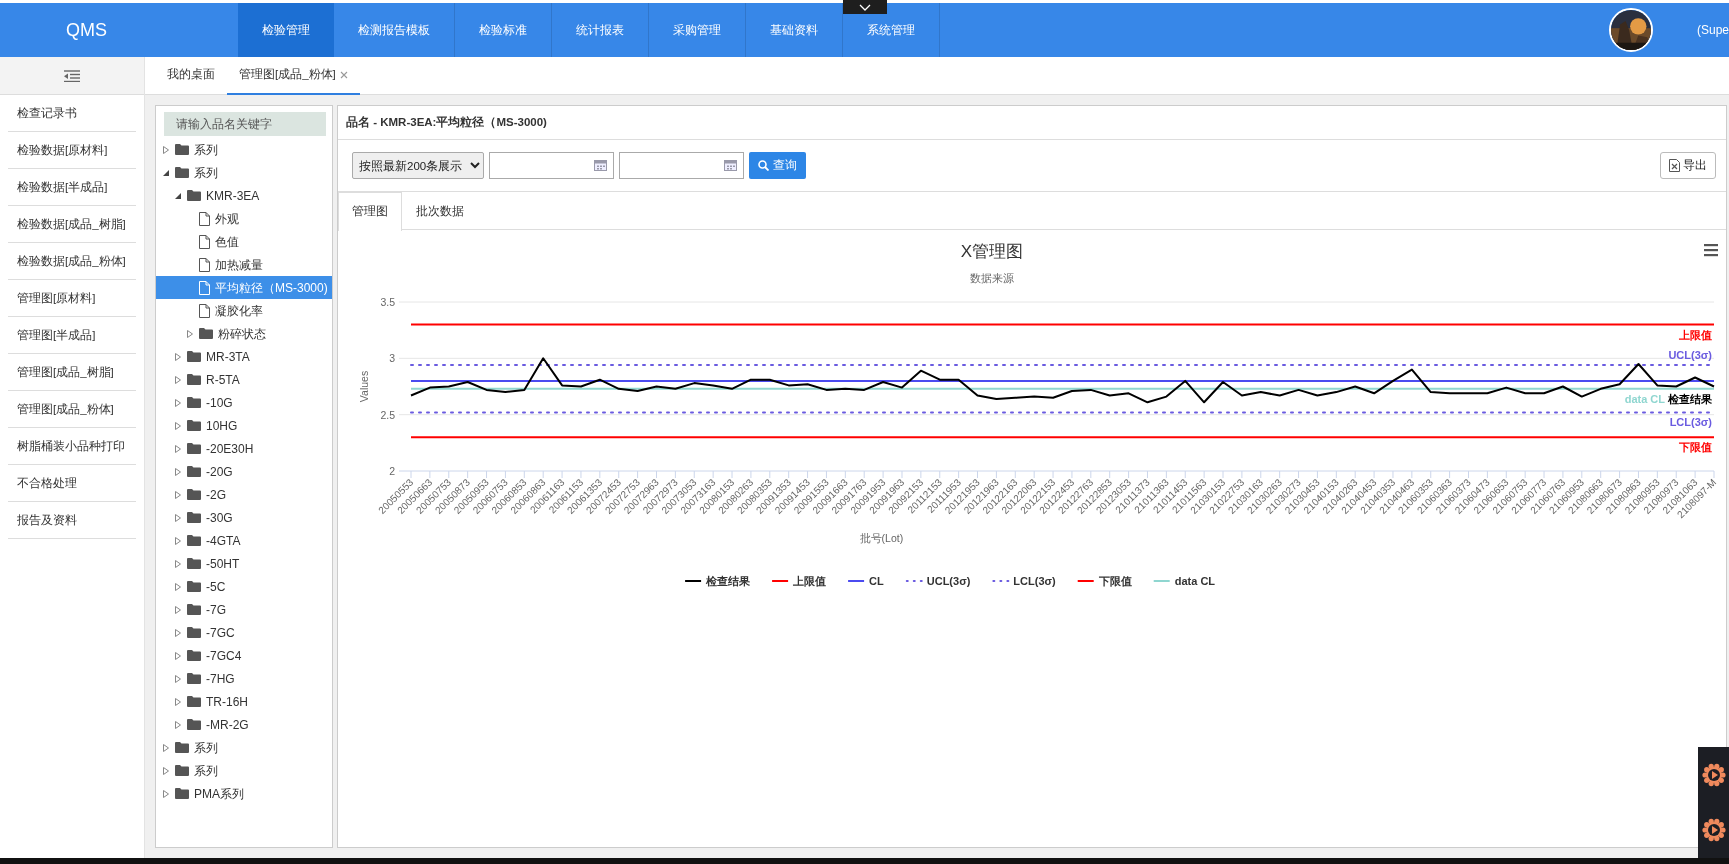  Describe the element at coordinates (72, 372) in the screenshot. I see `sidebar-item: 管理图[成品_树脂]` at that location.